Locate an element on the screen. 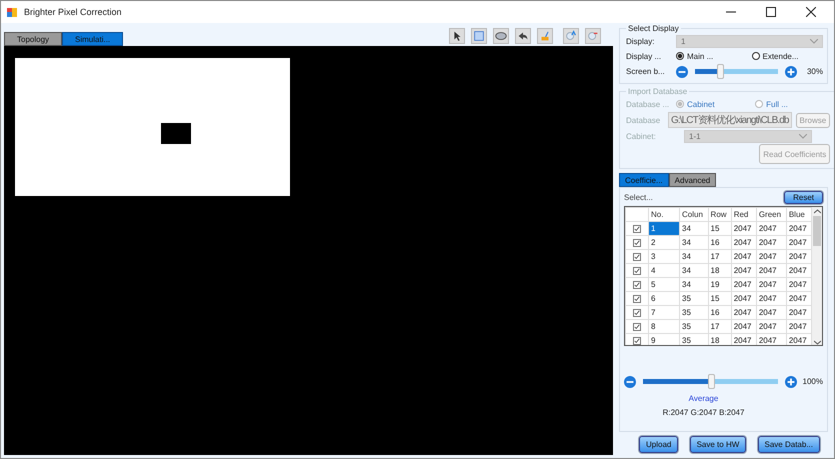 This screenshot has width=835, height=459. average-caption: Average is located at coordinates (704, 398).